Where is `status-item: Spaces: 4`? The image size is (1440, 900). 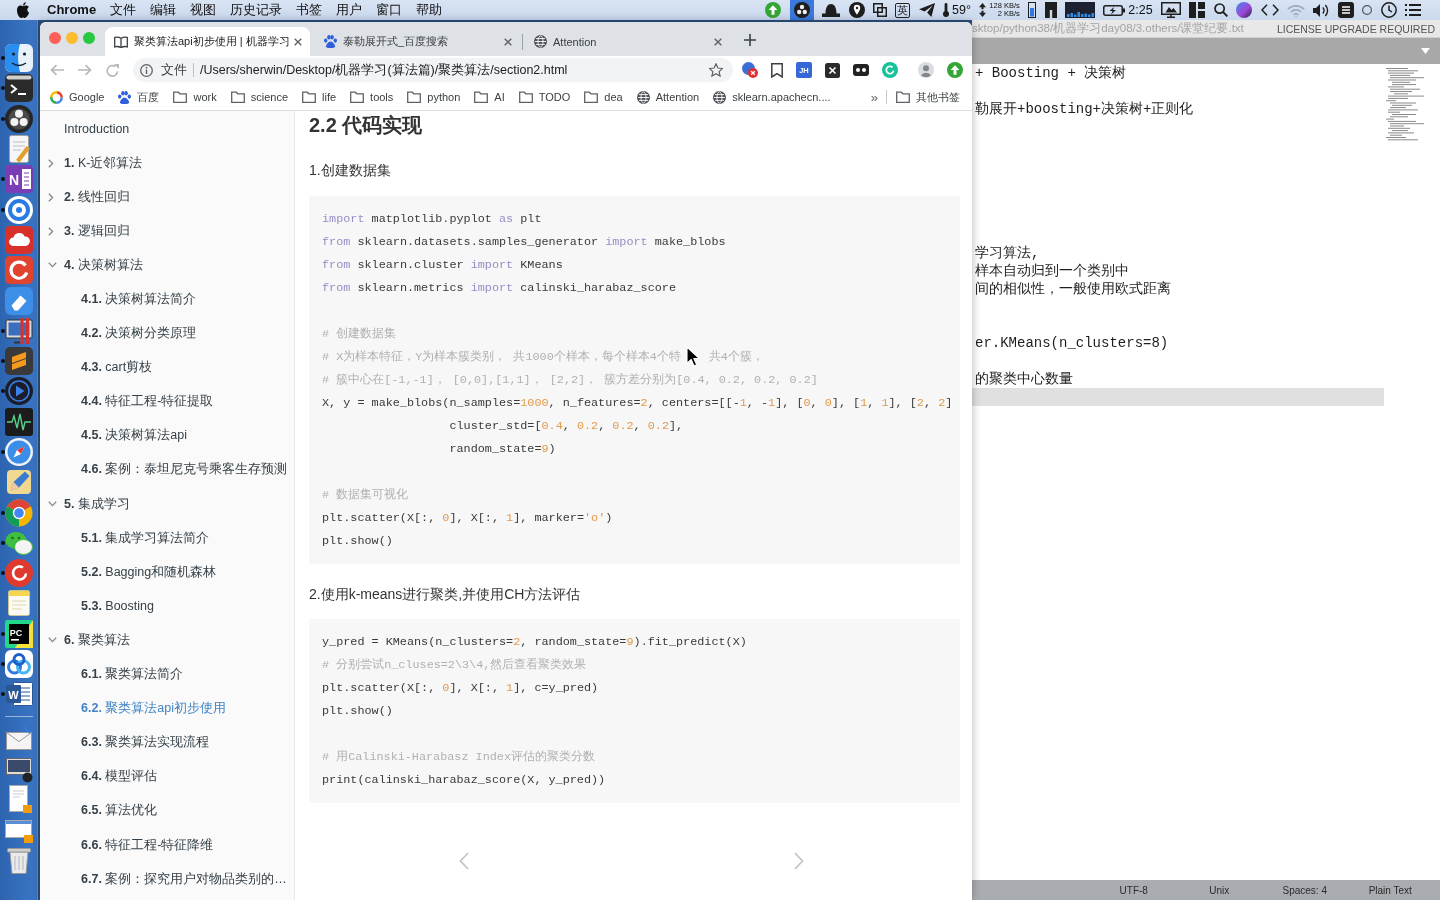
status-item: Spaces: 4 is located at coordinates (1304, 890).